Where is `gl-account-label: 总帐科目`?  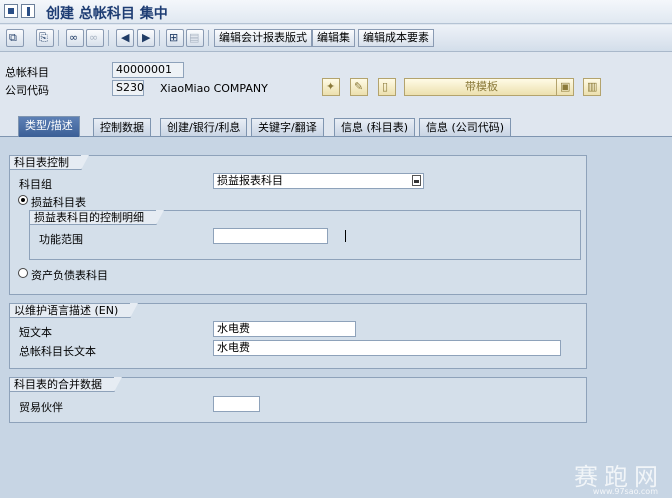
gl-account-label: 总帐科目 is located at coordinates (27, 72).